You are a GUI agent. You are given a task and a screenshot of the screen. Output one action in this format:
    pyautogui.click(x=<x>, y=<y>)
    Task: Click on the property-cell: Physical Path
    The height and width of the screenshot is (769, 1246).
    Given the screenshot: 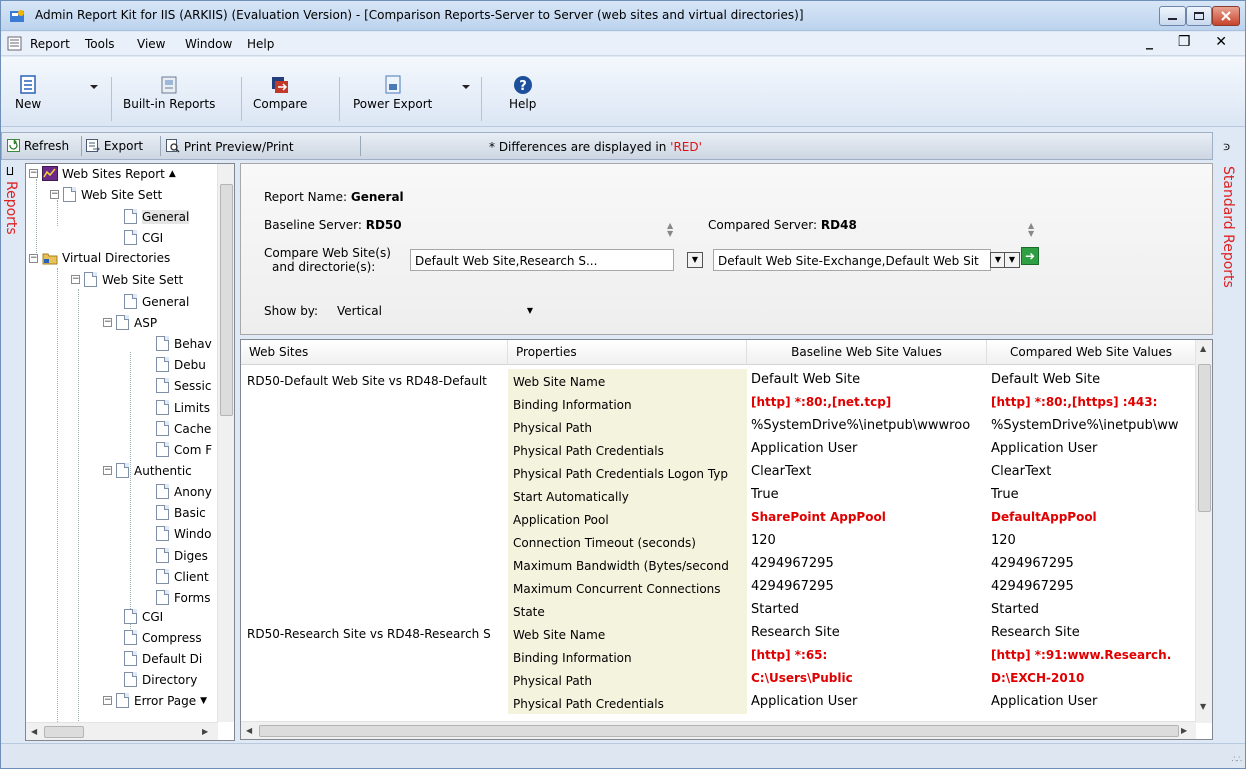 What is the action you would take?
    pyautogui.click(x=627, y=426)
    